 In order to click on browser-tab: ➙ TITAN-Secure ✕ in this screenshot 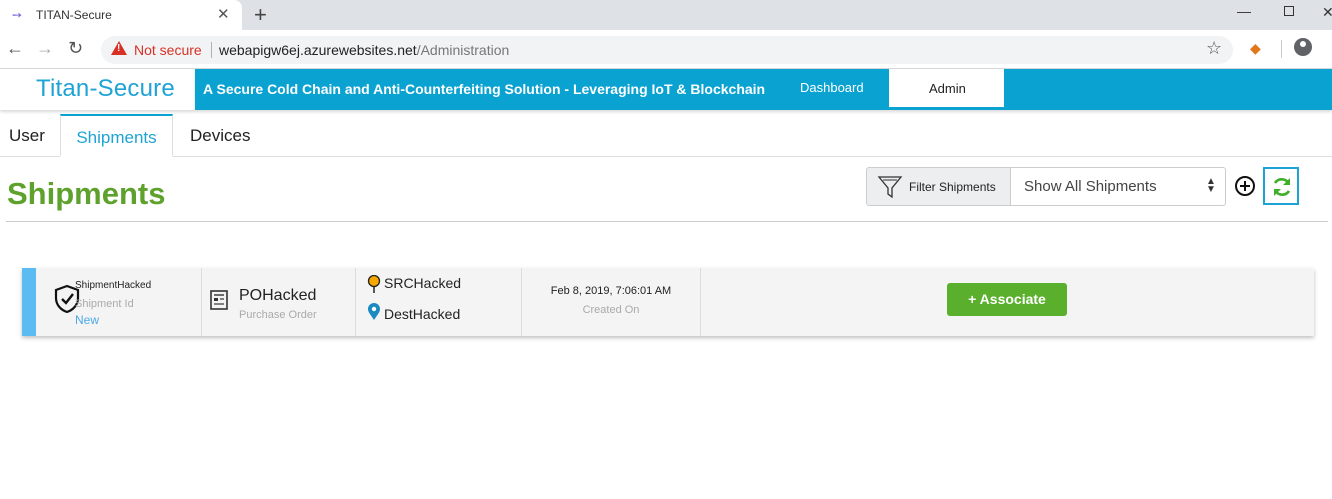, I will do `click(121, 15)`.